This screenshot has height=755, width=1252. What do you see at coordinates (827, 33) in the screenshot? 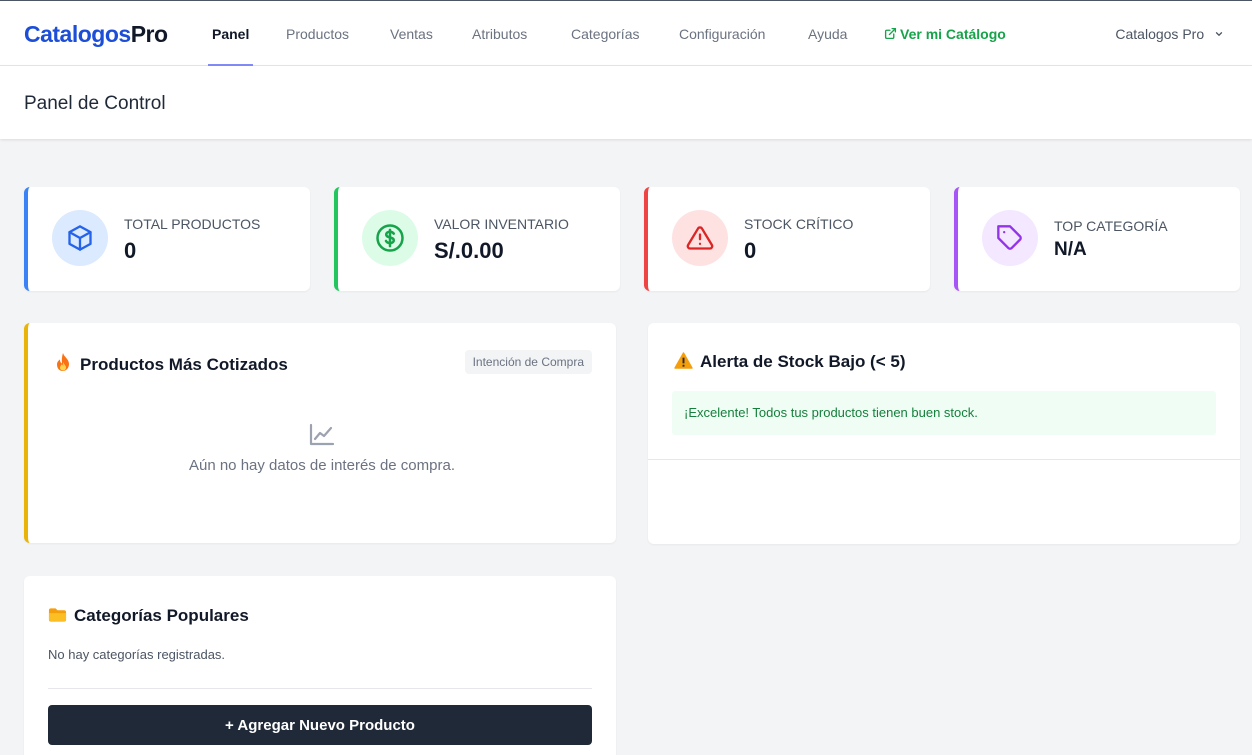
I see `nav-item-ayuda: Ayuda` at bounding box center [827, 33].